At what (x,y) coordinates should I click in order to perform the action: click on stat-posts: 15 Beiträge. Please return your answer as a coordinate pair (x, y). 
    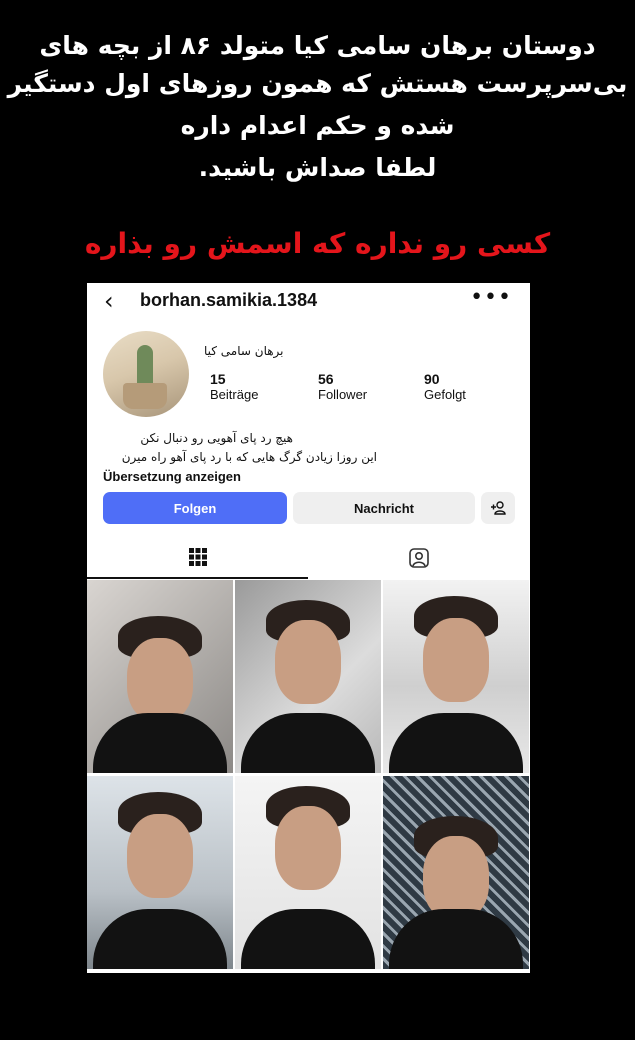
    Looking at the image, I should click on (234, 386).